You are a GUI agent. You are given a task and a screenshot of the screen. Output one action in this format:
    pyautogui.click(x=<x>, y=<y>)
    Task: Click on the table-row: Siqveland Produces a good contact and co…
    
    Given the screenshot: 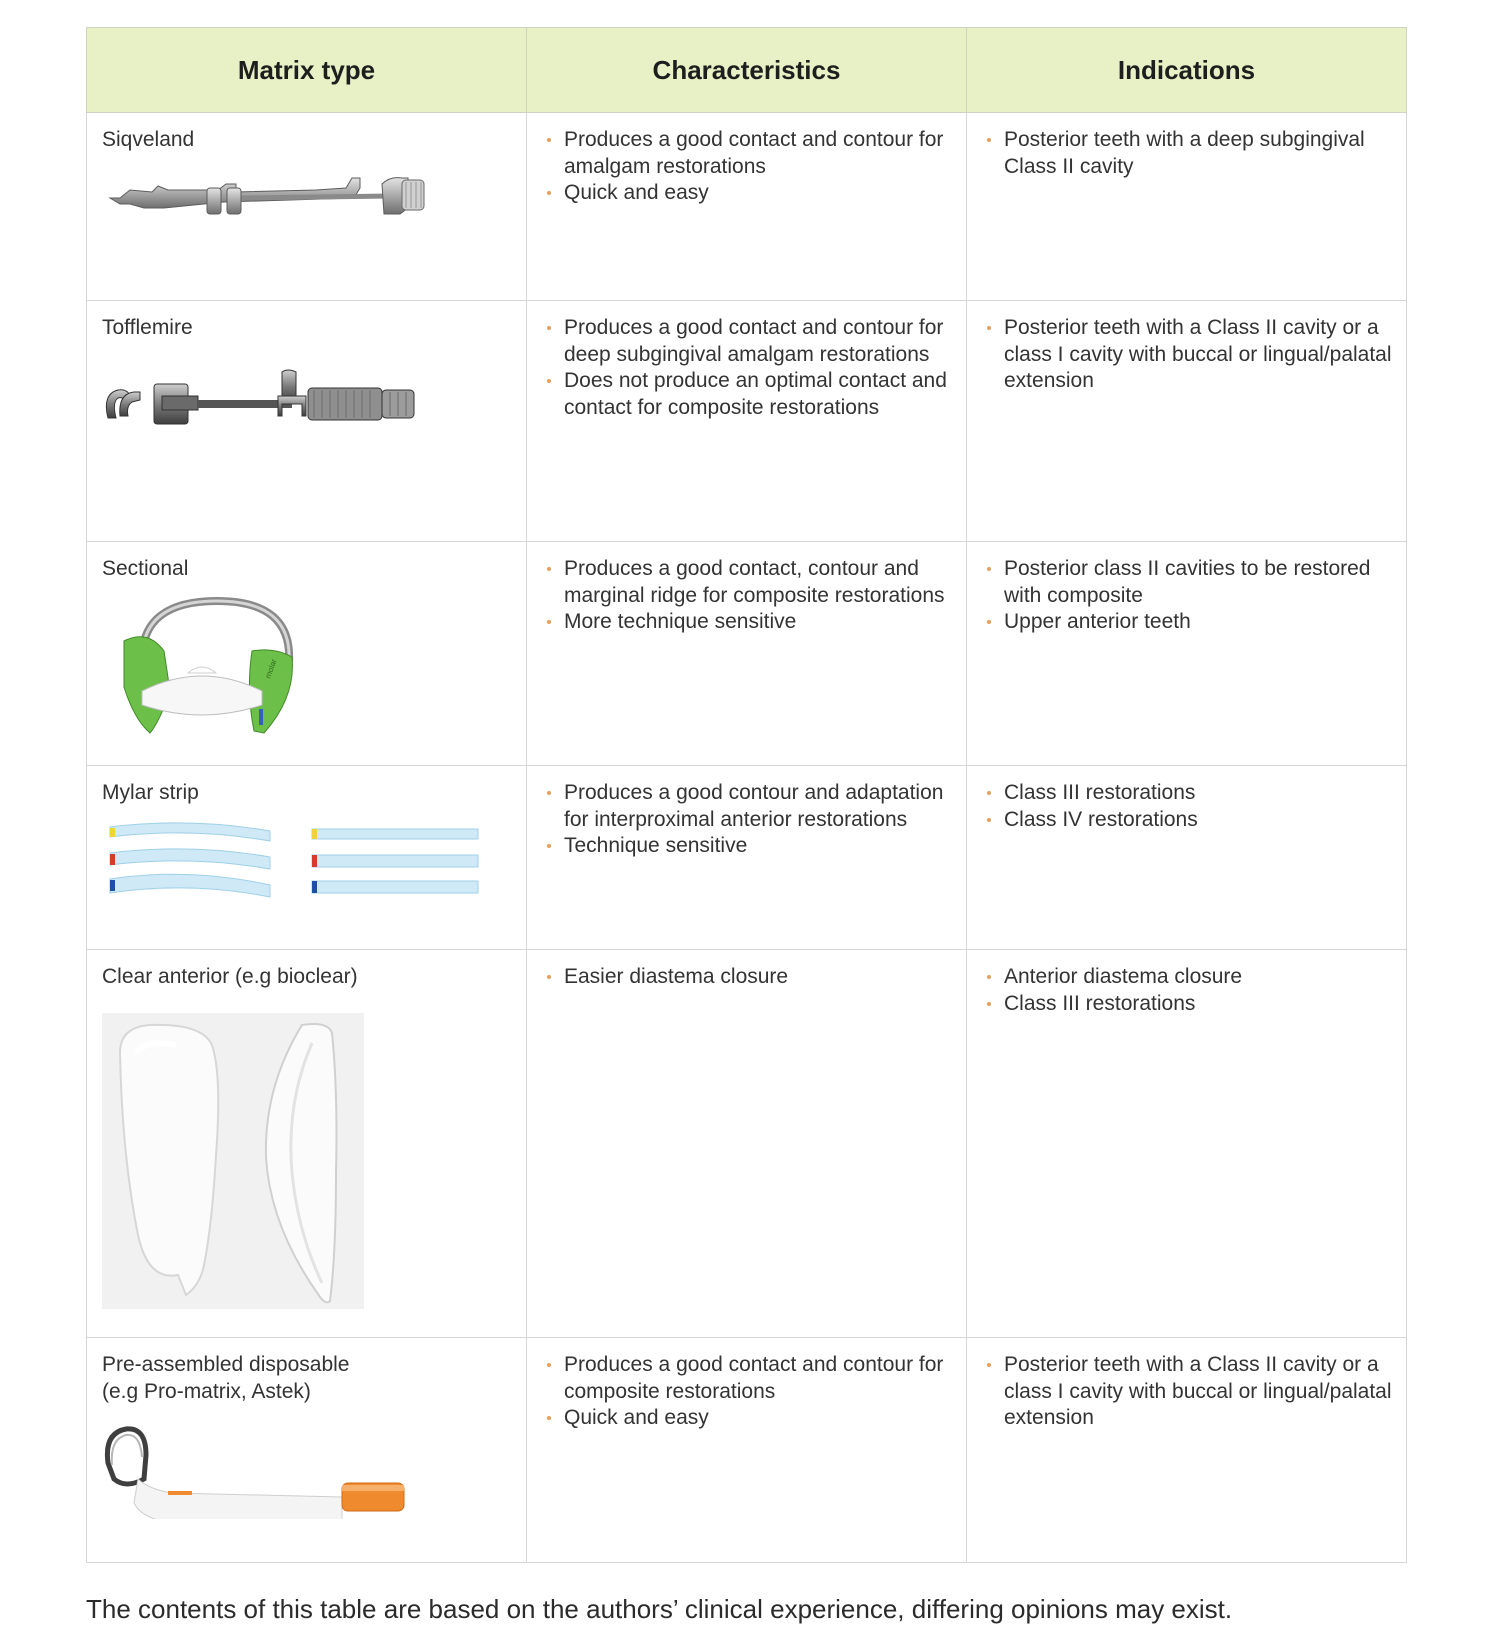 What is the action you would take?
    pyautogui.click(x=746, y=206)
    